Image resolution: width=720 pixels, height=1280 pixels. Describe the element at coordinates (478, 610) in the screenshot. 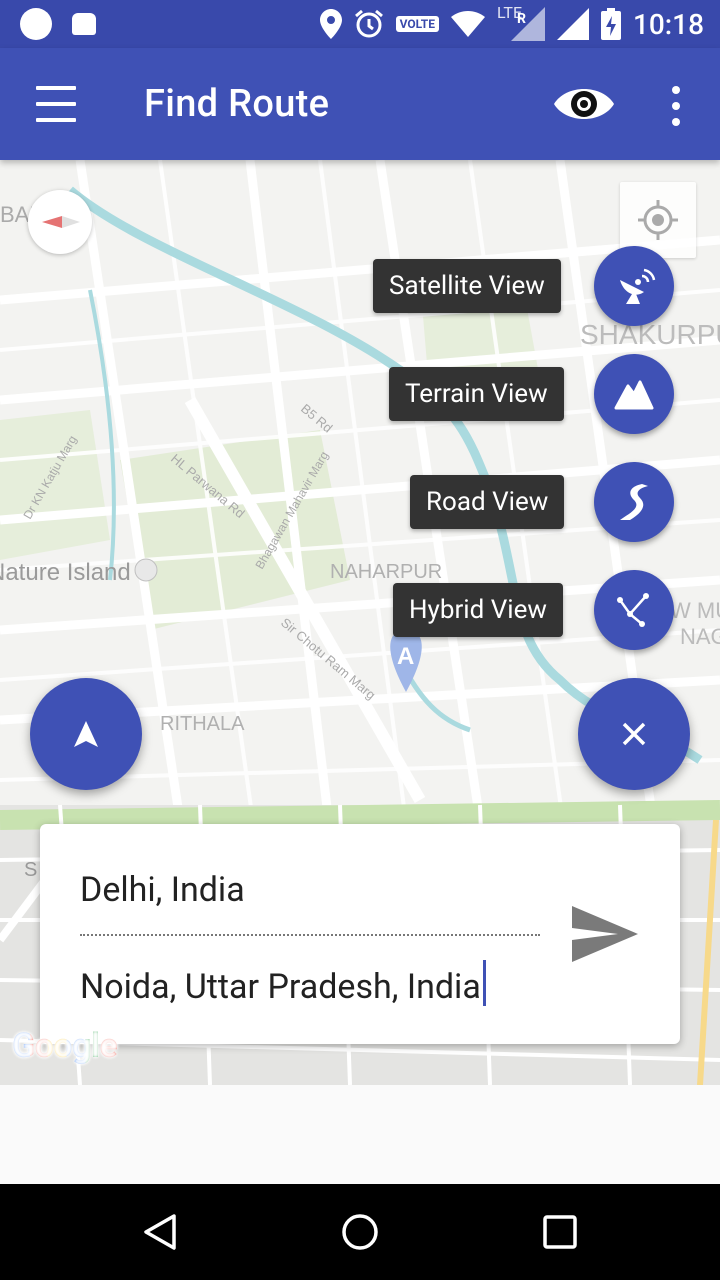

I see `hybrid-view-label: Hybrid View` at that location.